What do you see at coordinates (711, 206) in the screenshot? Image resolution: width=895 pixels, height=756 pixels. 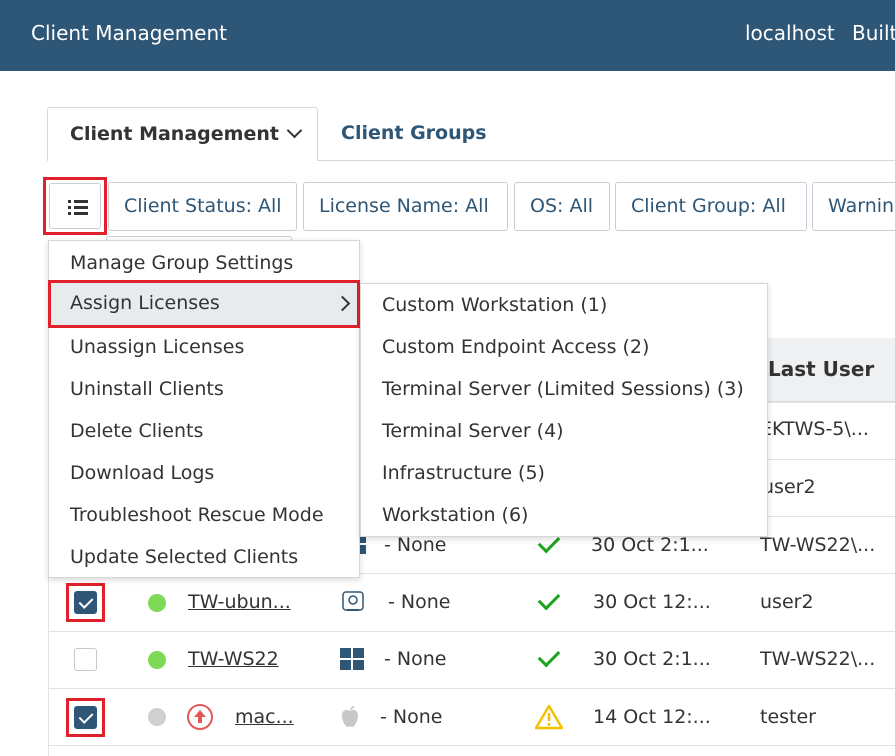 I see `filter-client-group: Client Group: All` at bounding box center [711, 206].